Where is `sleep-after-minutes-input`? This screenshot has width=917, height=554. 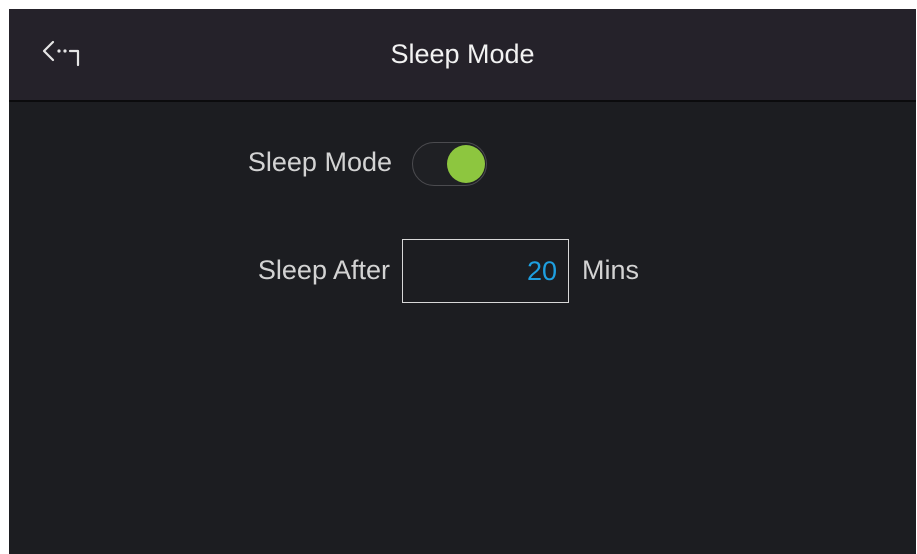 sleep-after-minutes-input is located at coordinates (485, 271).